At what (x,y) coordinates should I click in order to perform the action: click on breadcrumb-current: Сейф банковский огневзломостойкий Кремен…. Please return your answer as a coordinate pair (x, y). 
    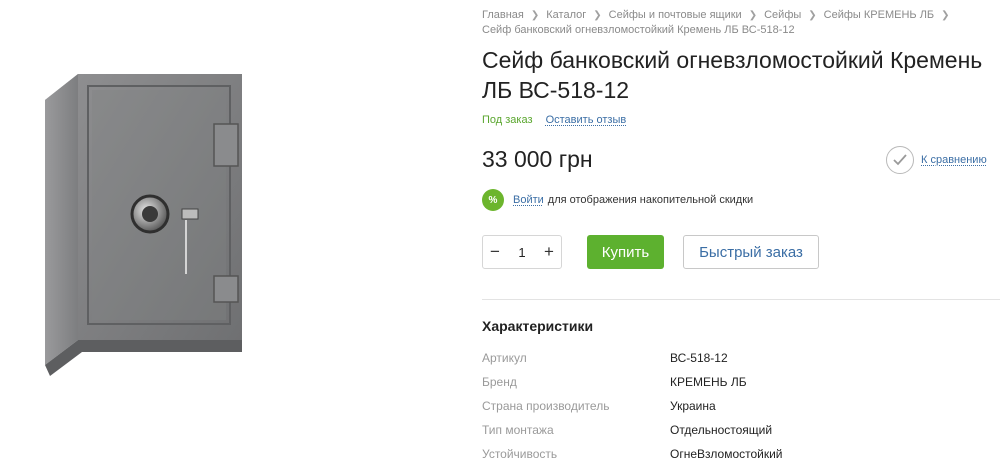
    Looking at the image, I should click on (638, 30).